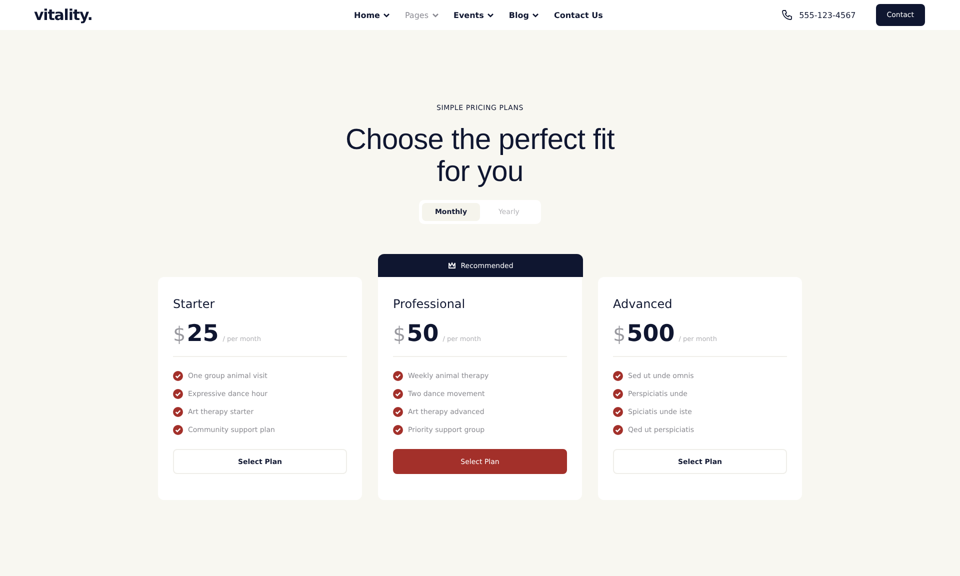 Image resolution: width=960 pixels, height=576 pixels. What do you see at coordinates (827, 15) in the screenshot?
I see `phone-number: 555-123-4567` at bounding box center [827, 15].